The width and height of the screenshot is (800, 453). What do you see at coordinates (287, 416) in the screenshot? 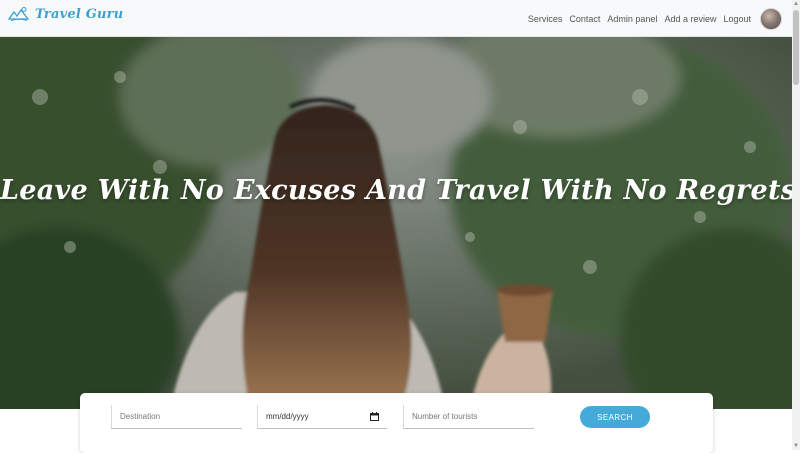
I see `date-input-value: mm/dd/yyyy` at bounding box center [287, 416].